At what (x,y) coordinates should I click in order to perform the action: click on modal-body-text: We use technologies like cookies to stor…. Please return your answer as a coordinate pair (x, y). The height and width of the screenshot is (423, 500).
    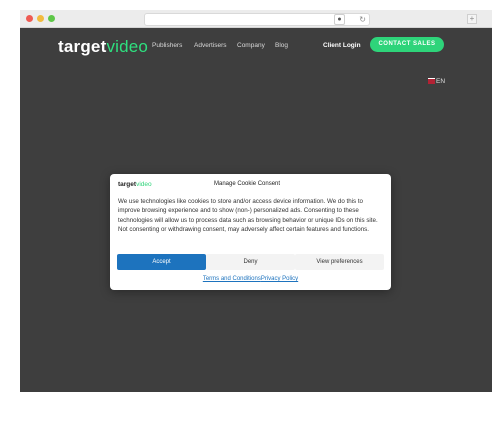
    Looking at the image, I should click on (248, 215).